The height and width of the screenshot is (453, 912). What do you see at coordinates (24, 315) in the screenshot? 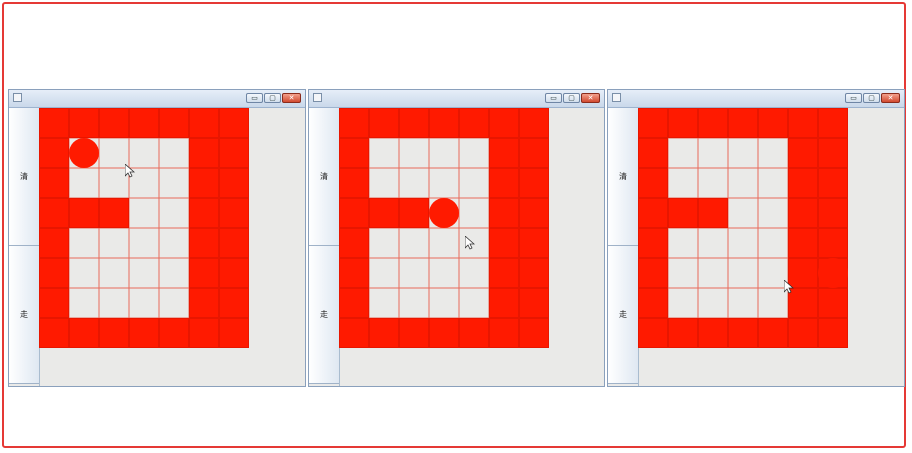
I see `walk-button: 走` at bounding box center [24, 315].